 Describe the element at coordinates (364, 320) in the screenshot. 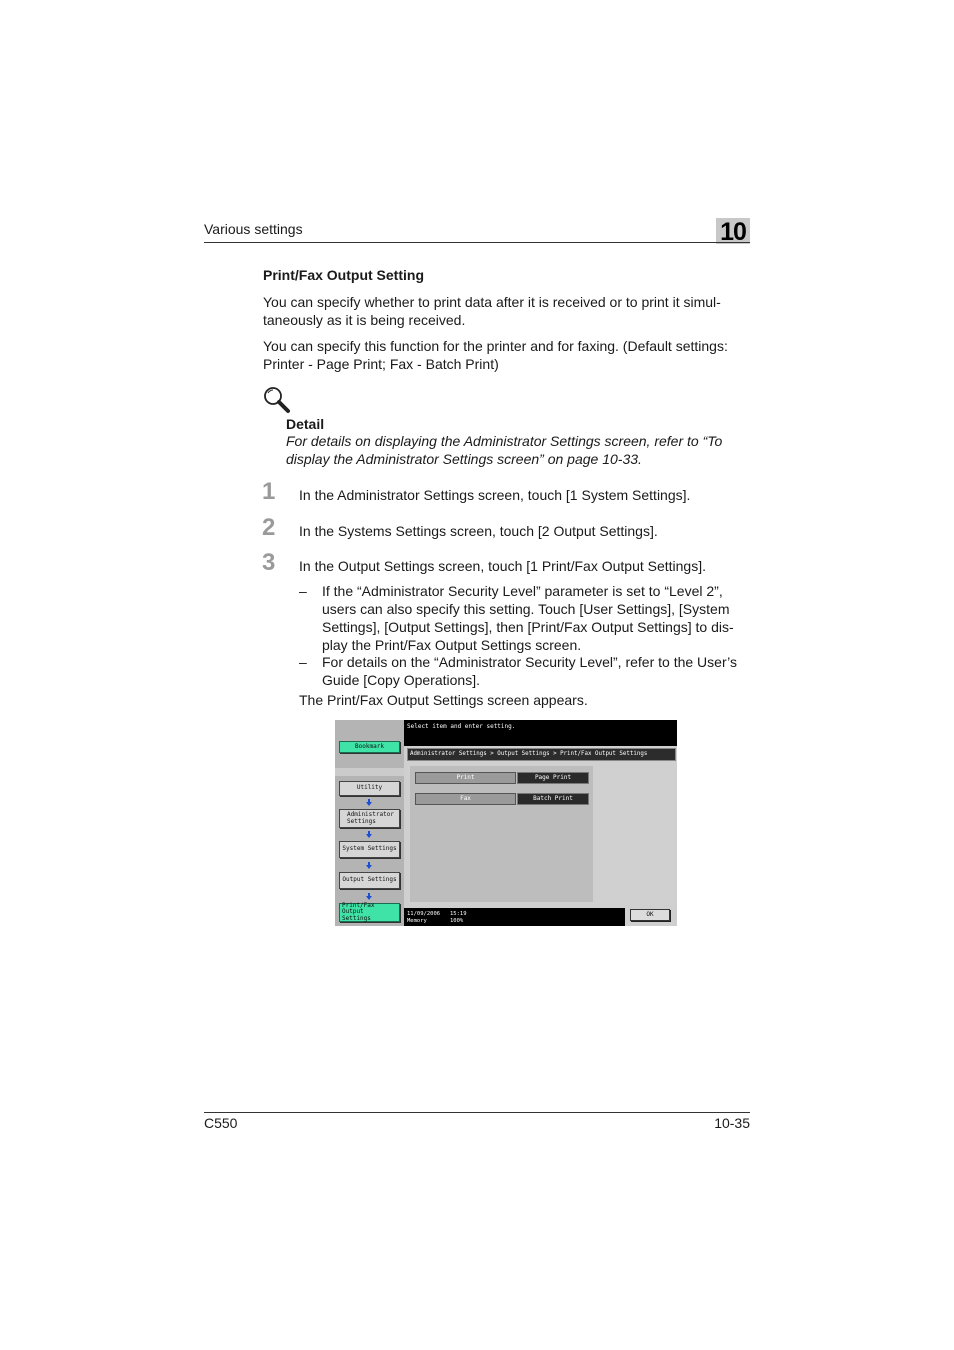

I see `paragraph-line: taneously as it is being received.` at that location.